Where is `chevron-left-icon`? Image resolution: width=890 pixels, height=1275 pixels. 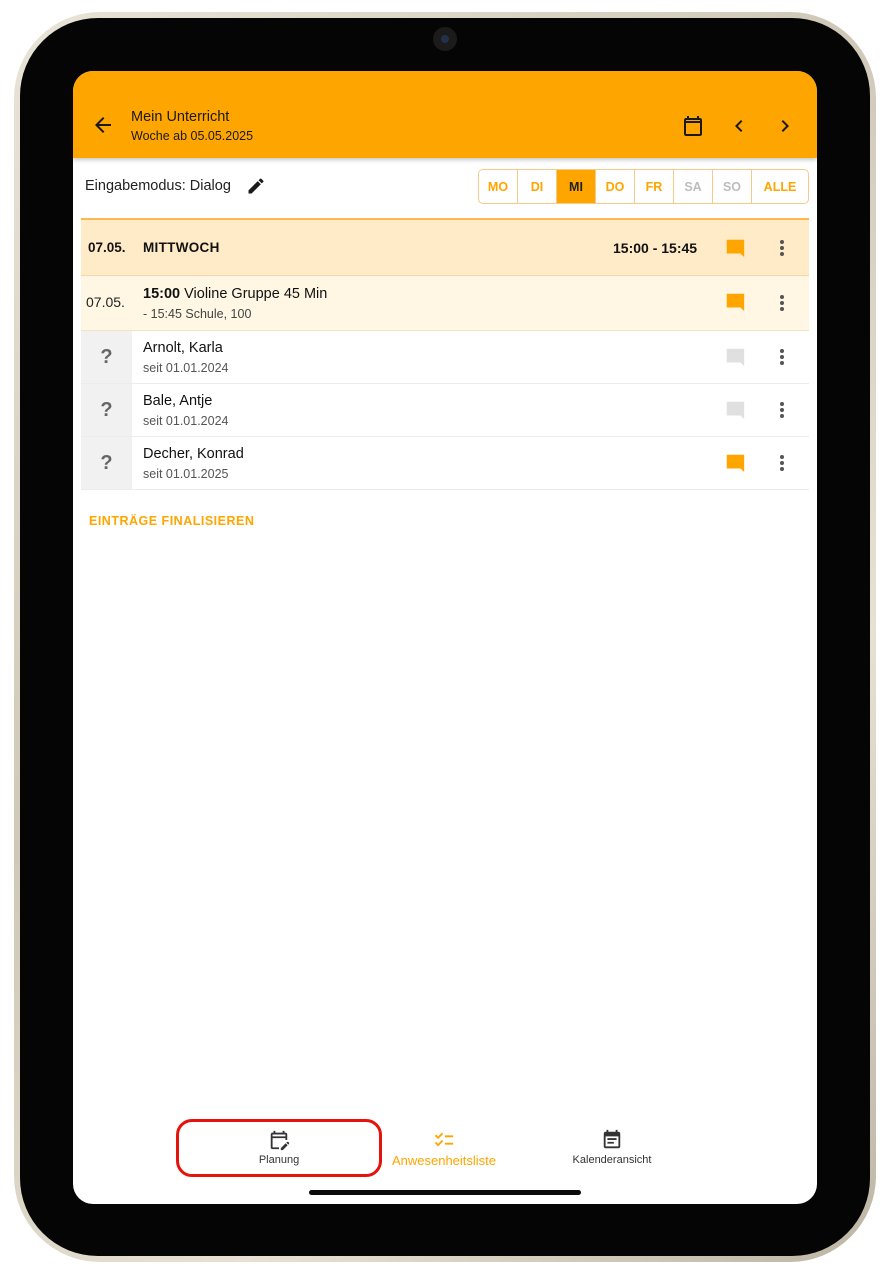
chevron-left-icon is located at coordinates (739, 126).